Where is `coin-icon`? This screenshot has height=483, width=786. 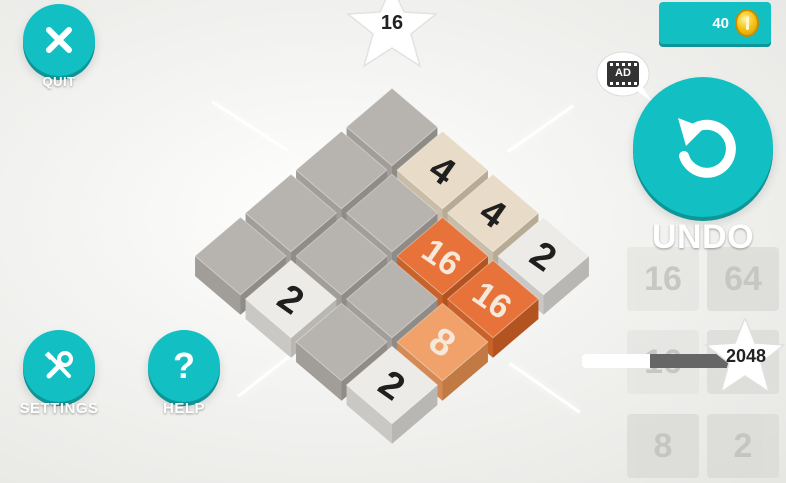 coin-icon is located at coordinates (747, 23).